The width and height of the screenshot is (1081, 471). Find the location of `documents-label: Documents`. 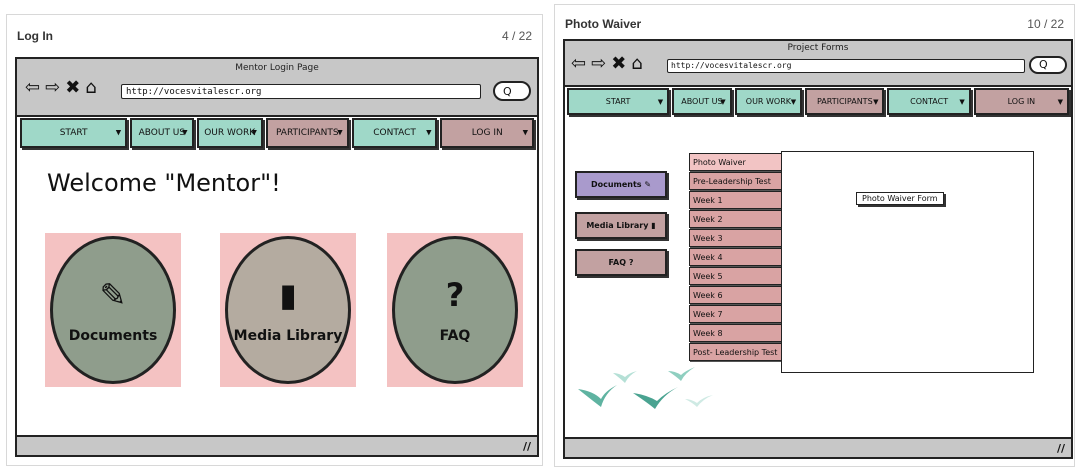

documents-label: Documents is located at coordinates (113, 336).